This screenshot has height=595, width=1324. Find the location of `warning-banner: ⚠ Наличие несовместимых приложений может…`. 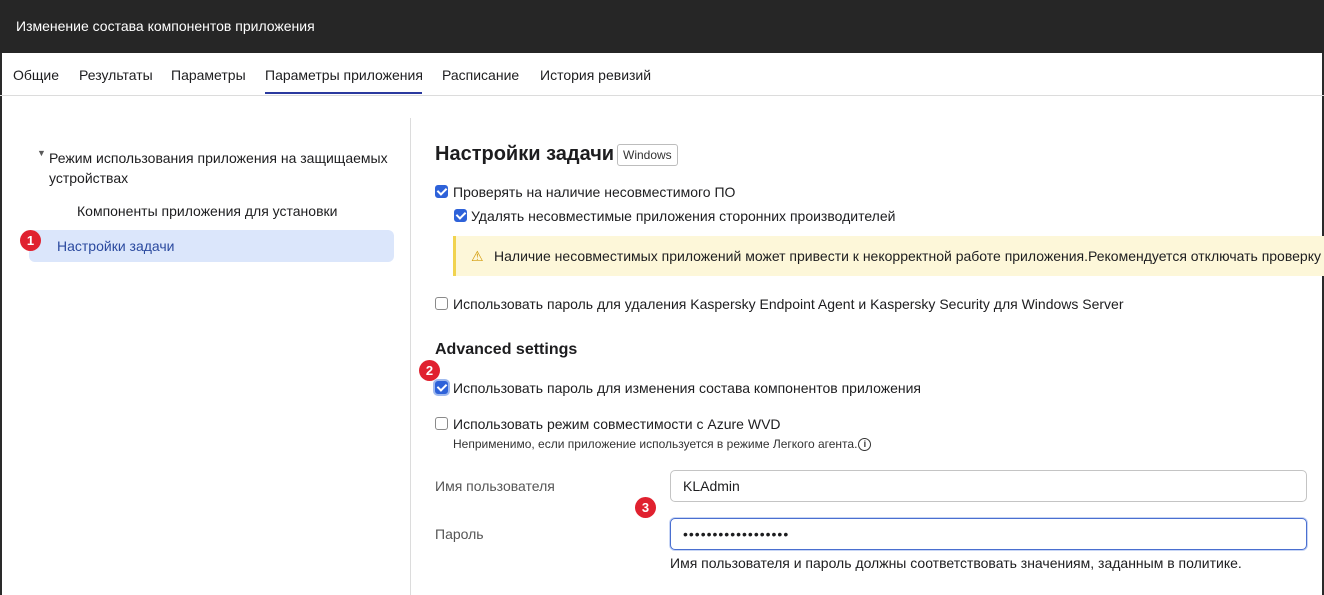

warning-banner: ⚠ Наличие несовместимых приложений может… is located at coordinates (888, 256).